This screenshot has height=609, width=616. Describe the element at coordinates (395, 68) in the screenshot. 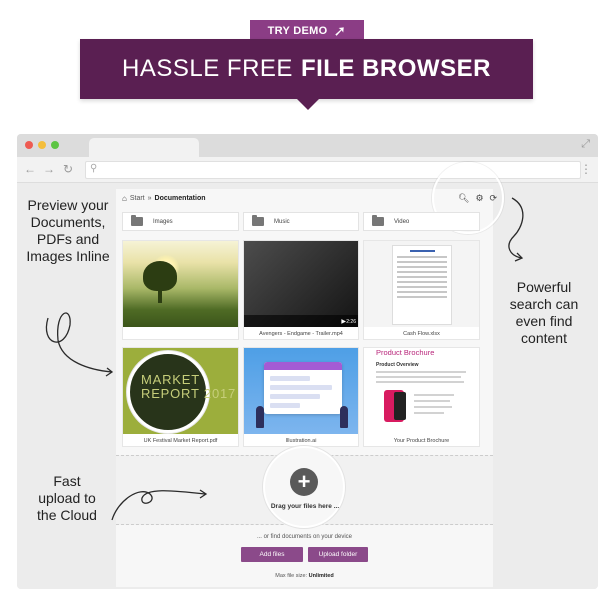

I see `hero-title-bold: FILE BROWSER` at that location.